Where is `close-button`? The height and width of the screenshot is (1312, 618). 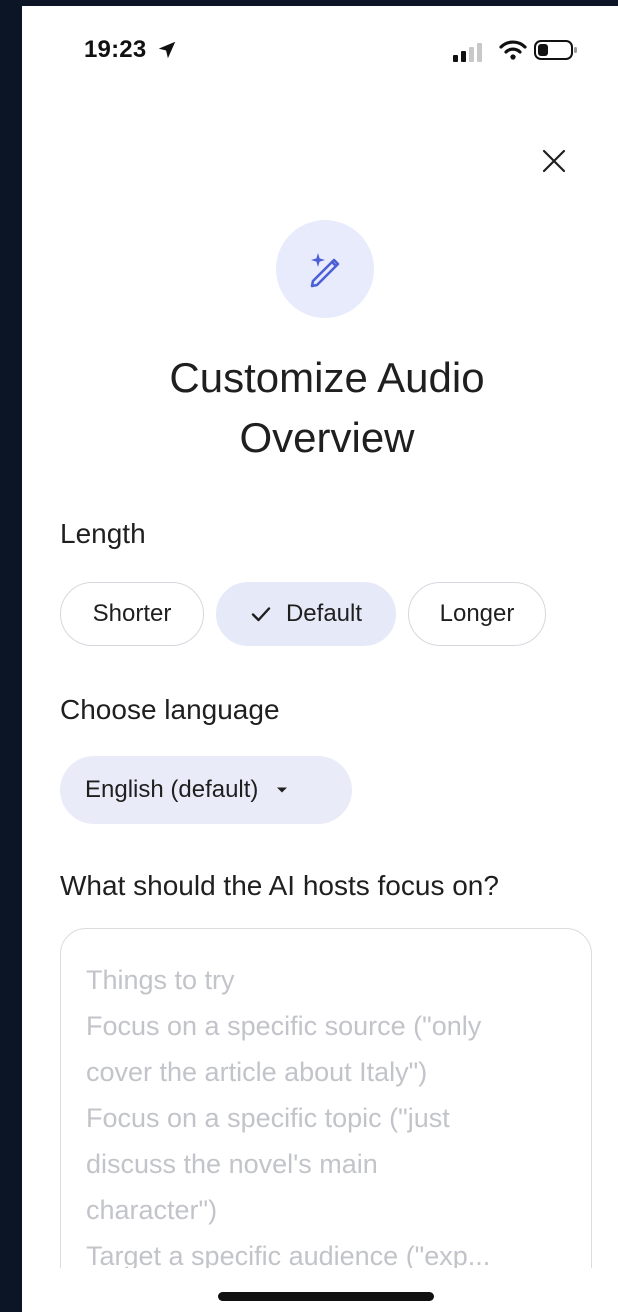
close-button is located at coordinates (554, 161).